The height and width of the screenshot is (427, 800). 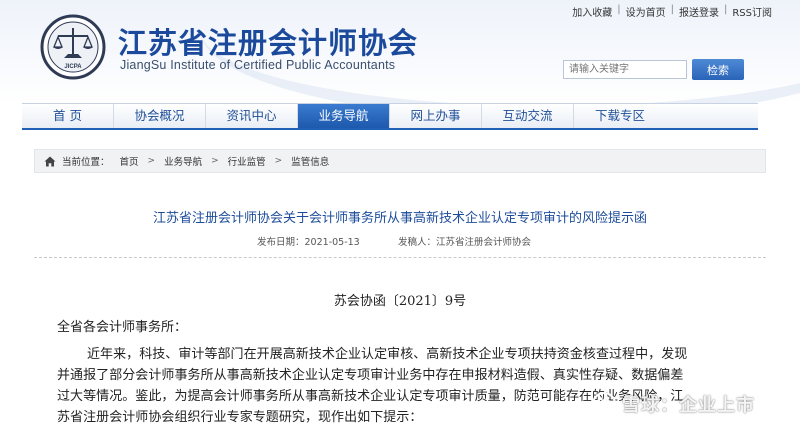 I want to click on search-input, so click(x=625, y=69).